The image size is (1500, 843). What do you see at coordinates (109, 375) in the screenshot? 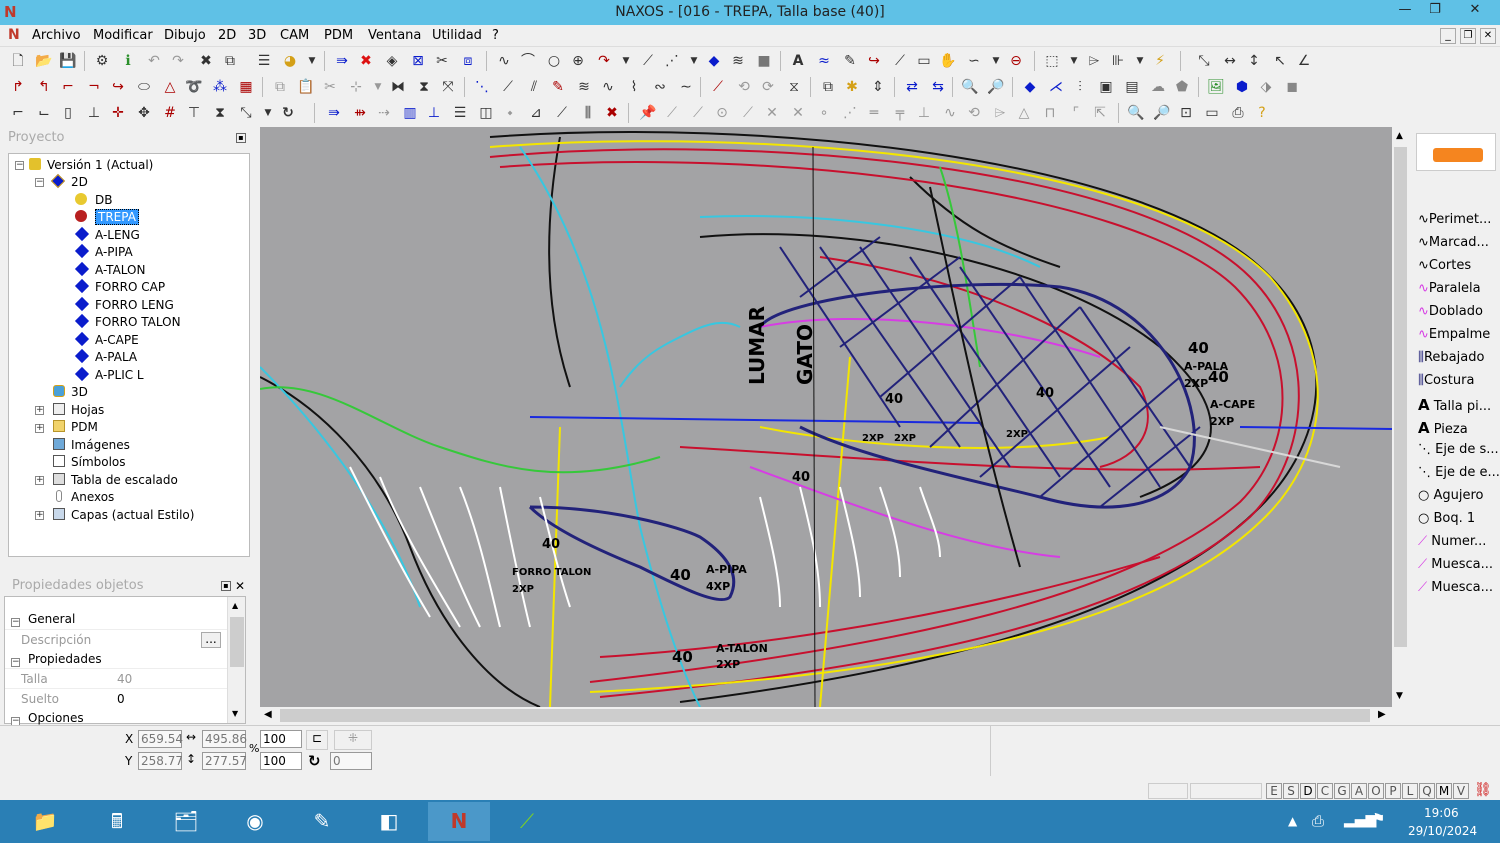
I see `tree-node-a-plic-l: A-PLIC L` at bounding box center [109, 375].